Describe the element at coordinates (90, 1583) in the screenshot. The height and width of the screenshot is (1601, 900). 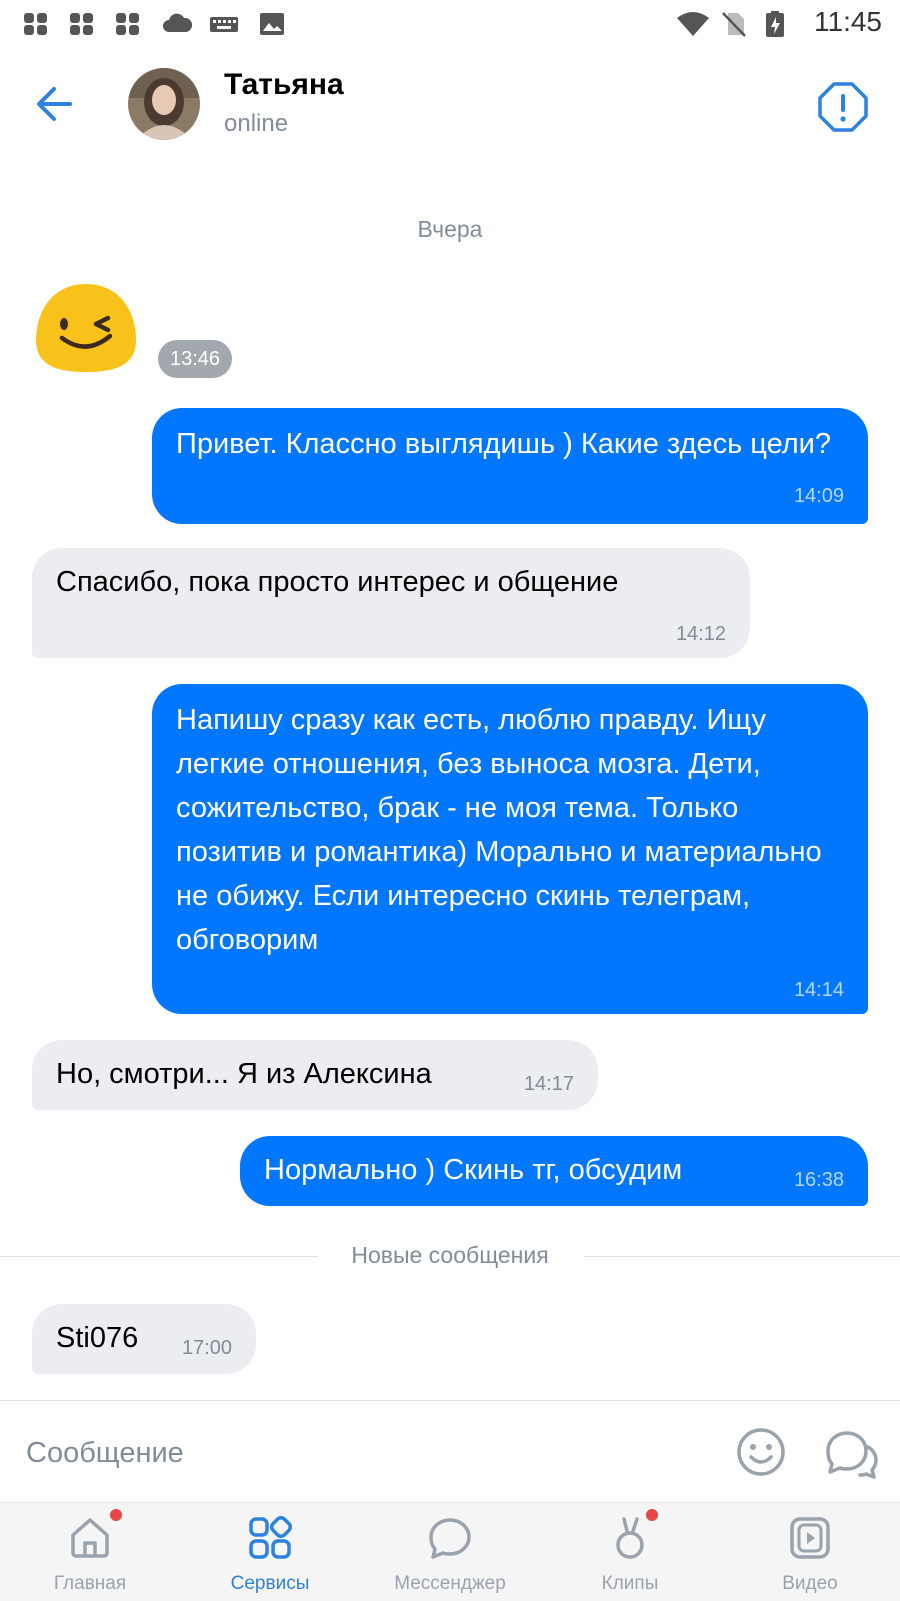
I see `tab-label: Главная` at that location.